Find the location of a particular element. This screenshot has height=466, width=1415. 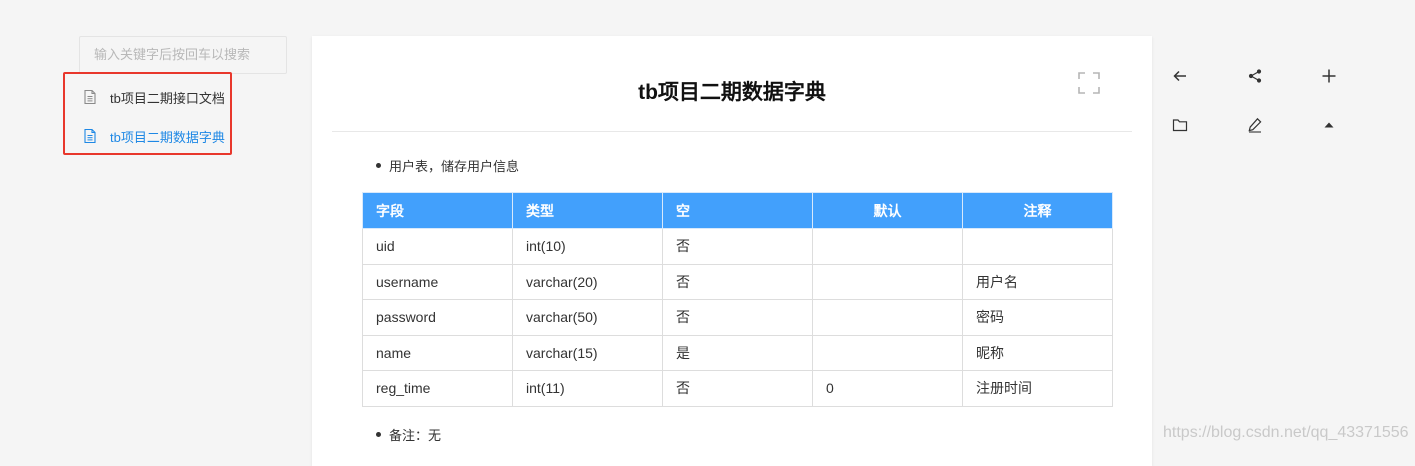

table-row: password varchar(50) 否 密码 is located at coordinates (737, 317).